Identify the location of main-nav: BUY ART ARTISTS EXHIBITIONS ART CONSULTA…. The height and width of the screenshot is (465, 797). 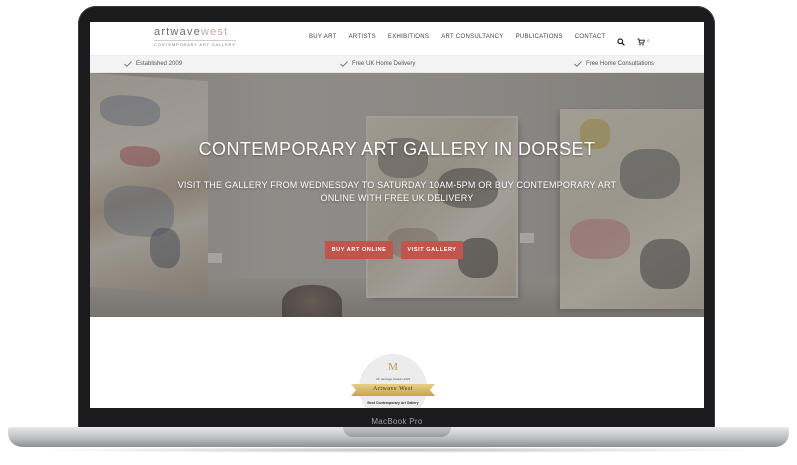
(479, 39).